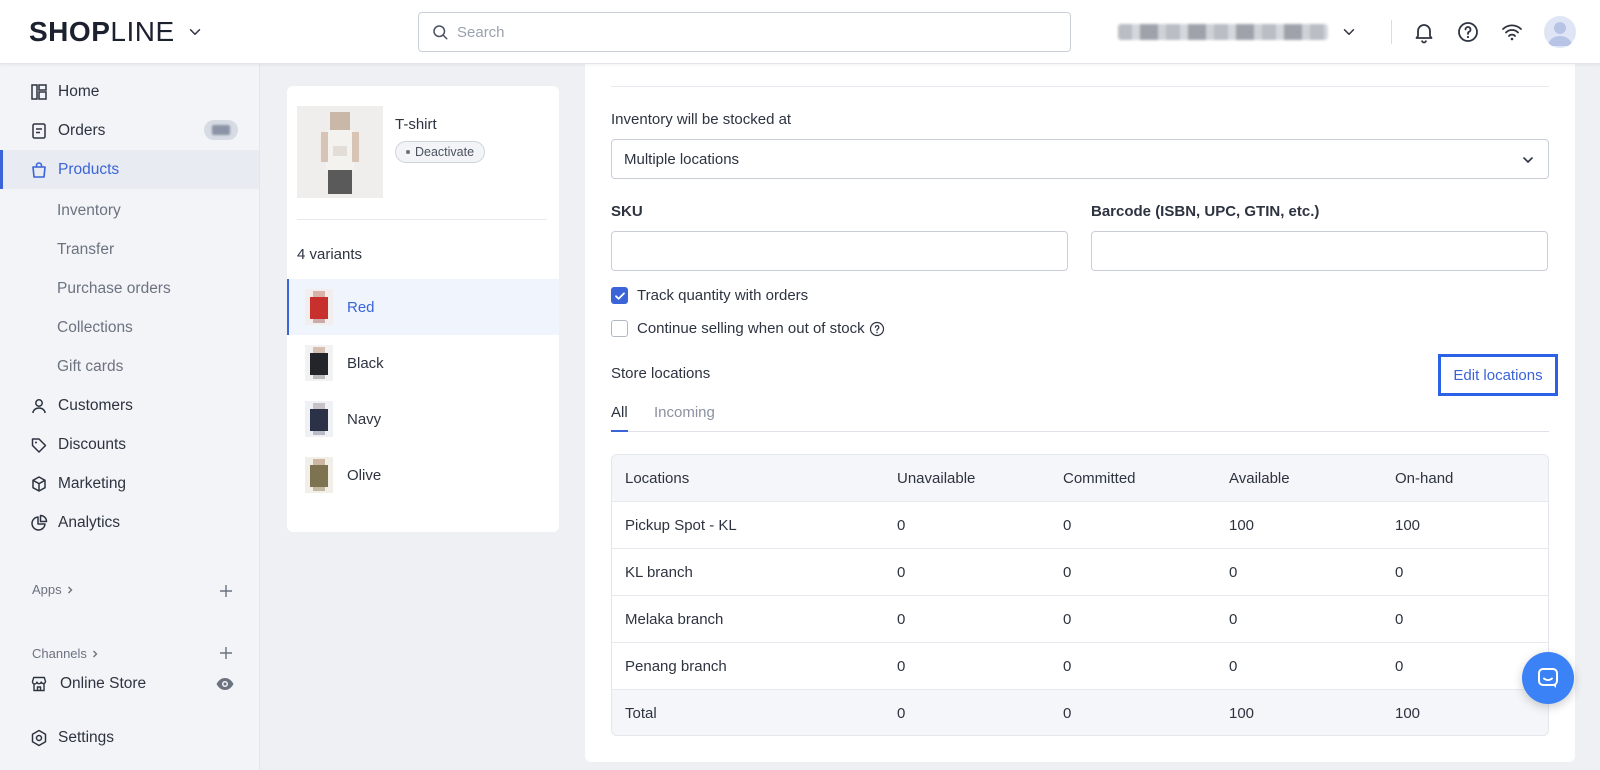 This screenshot has width=1600, height=770. I want to click on sidebar-item-analytics: Analytics, so click(129, 522).